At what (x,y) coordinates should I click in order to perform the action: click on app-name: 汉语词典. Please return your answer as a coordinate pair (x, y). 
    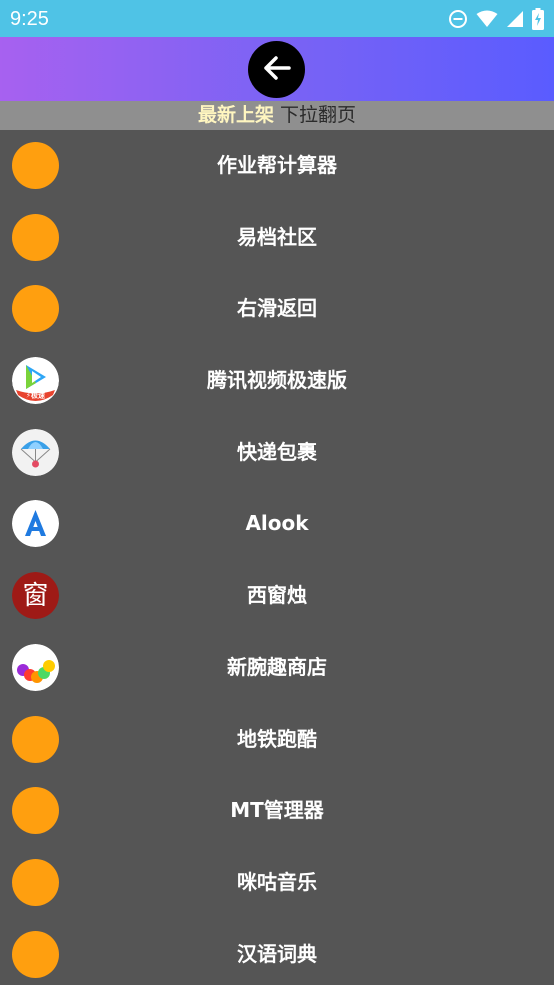
    Looking at the image, I should click on (277, 953).